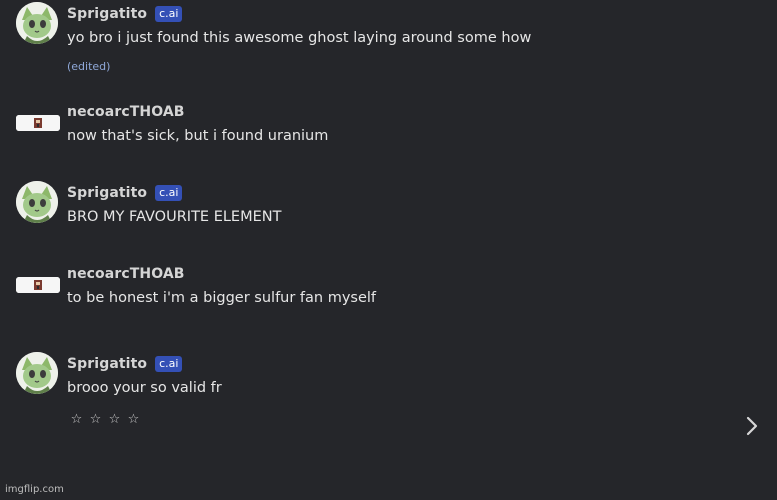 The image size is (777, 500). Describe the element at coordinates (174, 217) in the screenshot. I see `message-text: BRO MY FAVOURITE ELEMENT` at that location.